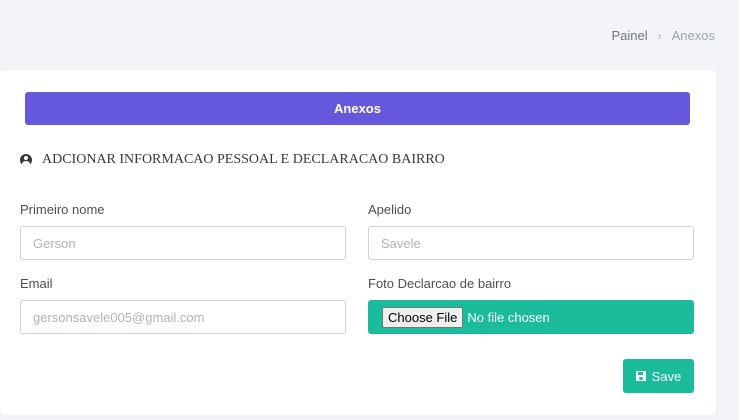  I want to click on email-input, so click(183, 317).